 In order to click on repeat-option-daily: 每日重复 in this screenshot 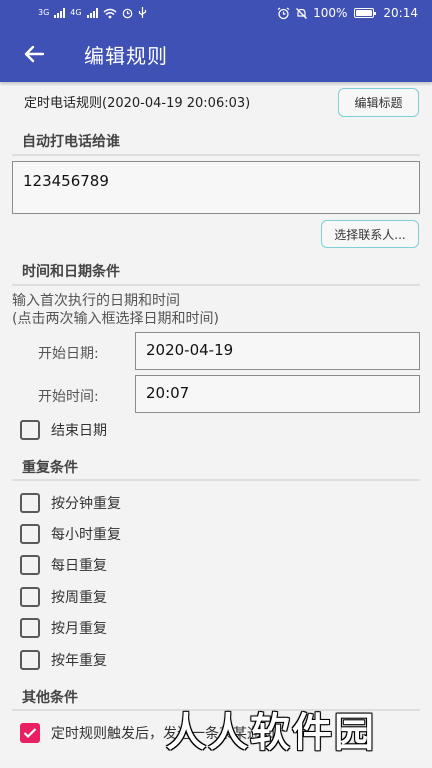, I will do `click(63, 565)`.